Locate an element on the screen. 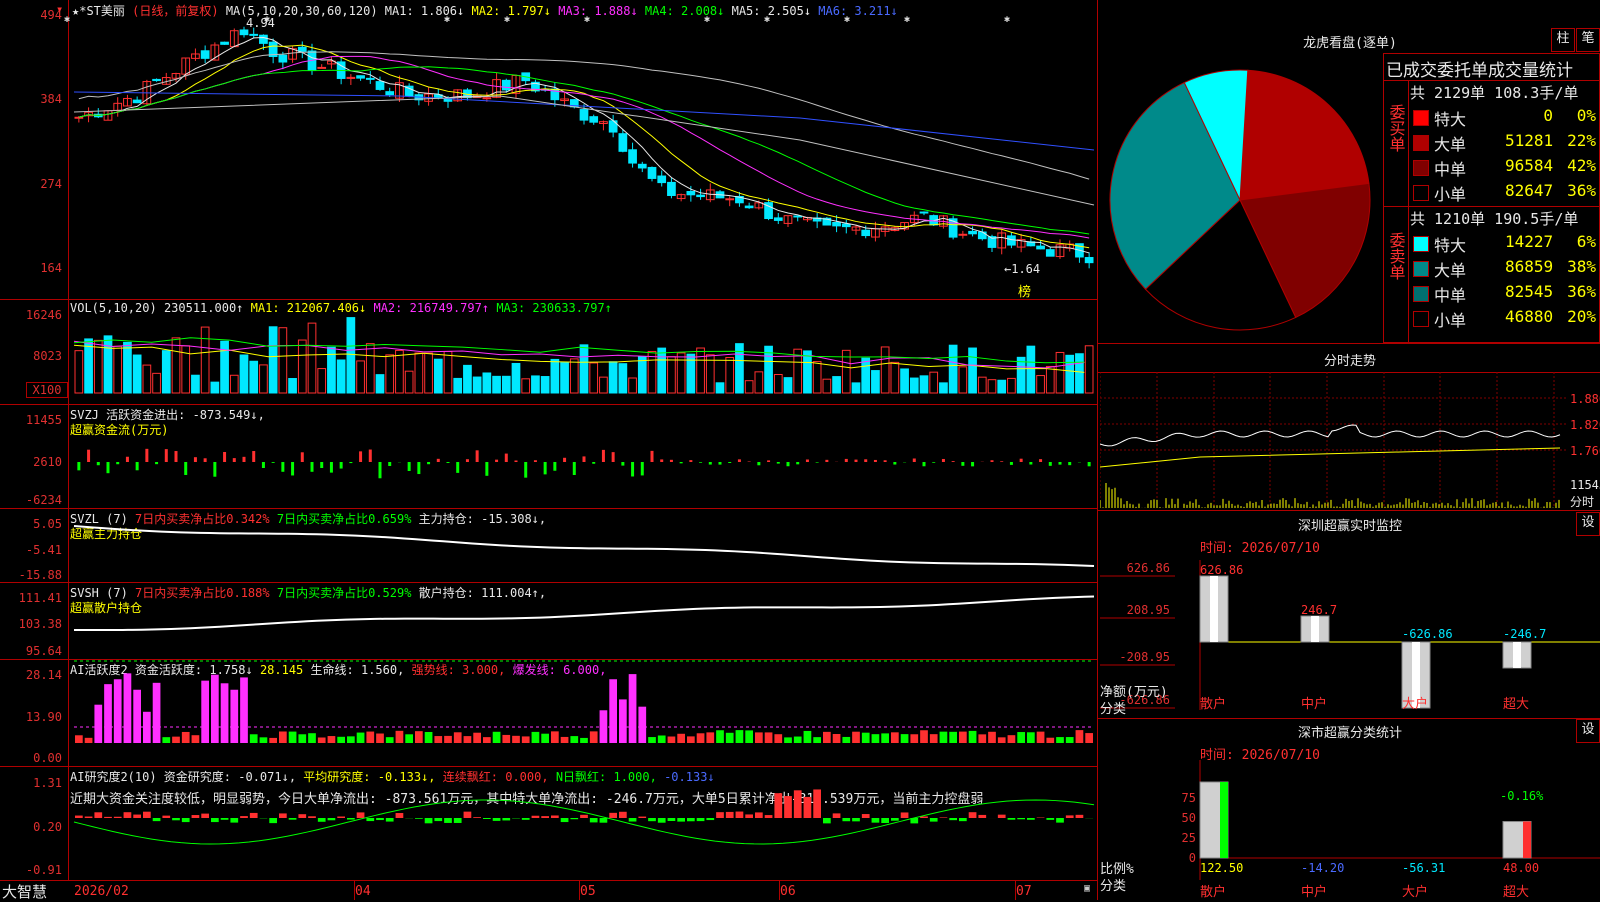 Image resolution: width=1600 pixels, height=902 pixels. sz-category: 散户 is located at coordinates (1213, 703).